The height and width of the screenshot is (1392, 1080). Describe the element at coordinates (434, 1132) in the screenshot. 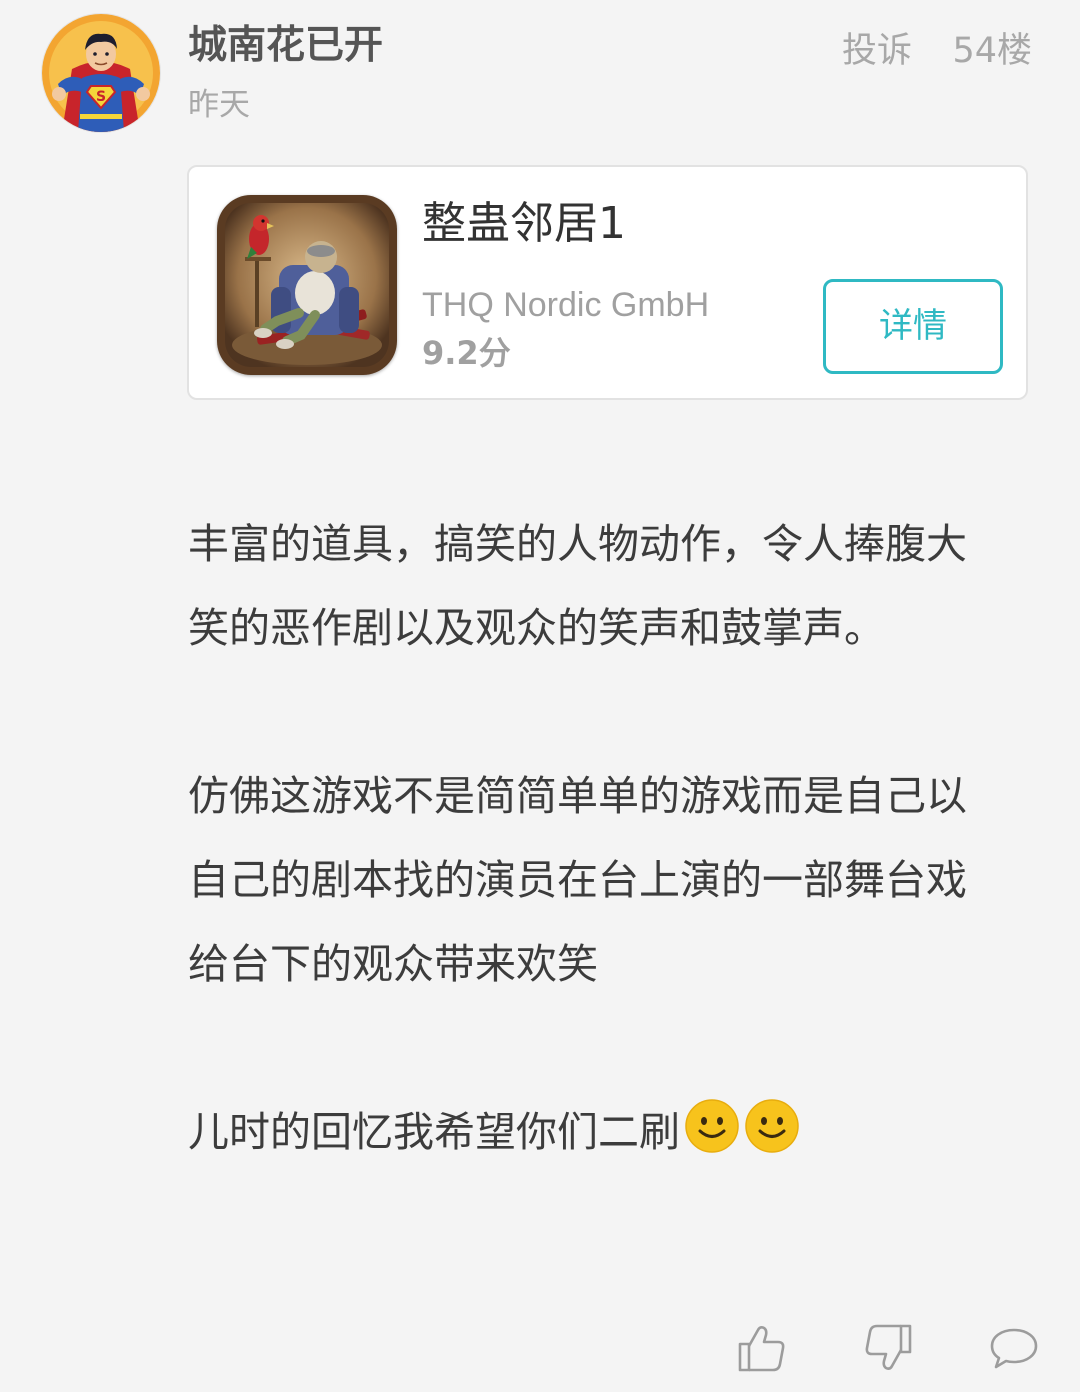

I see `review-paragraph-text: 儿时的回忆我希望你们二刷` at that location.